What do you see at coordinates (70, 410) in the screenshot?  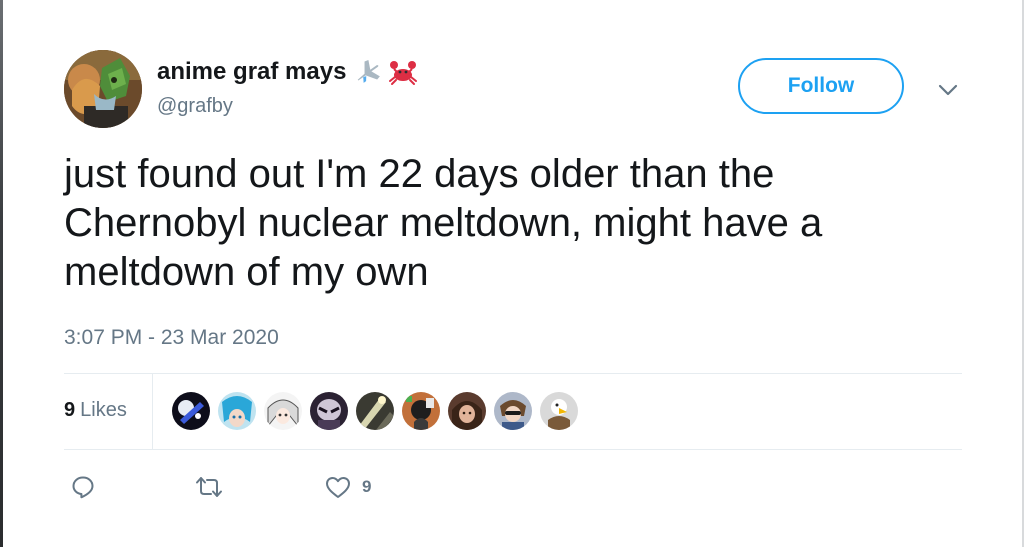 I see `likes-count: 9` at bounding box center [70, 410].